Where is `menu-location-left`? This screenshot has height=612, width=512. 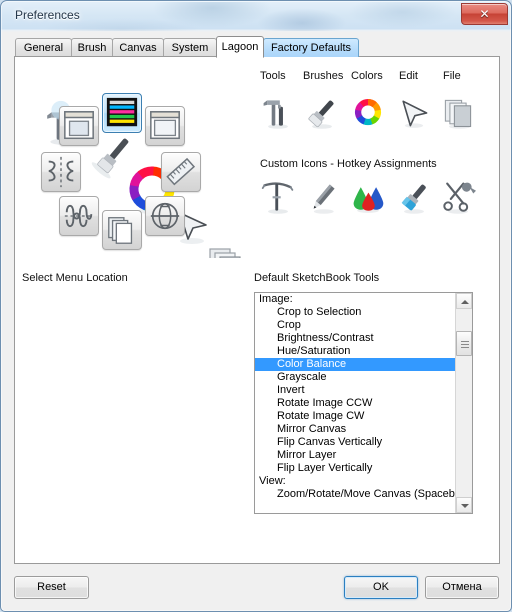 menu-location-left is located at coordinates (61, 172).